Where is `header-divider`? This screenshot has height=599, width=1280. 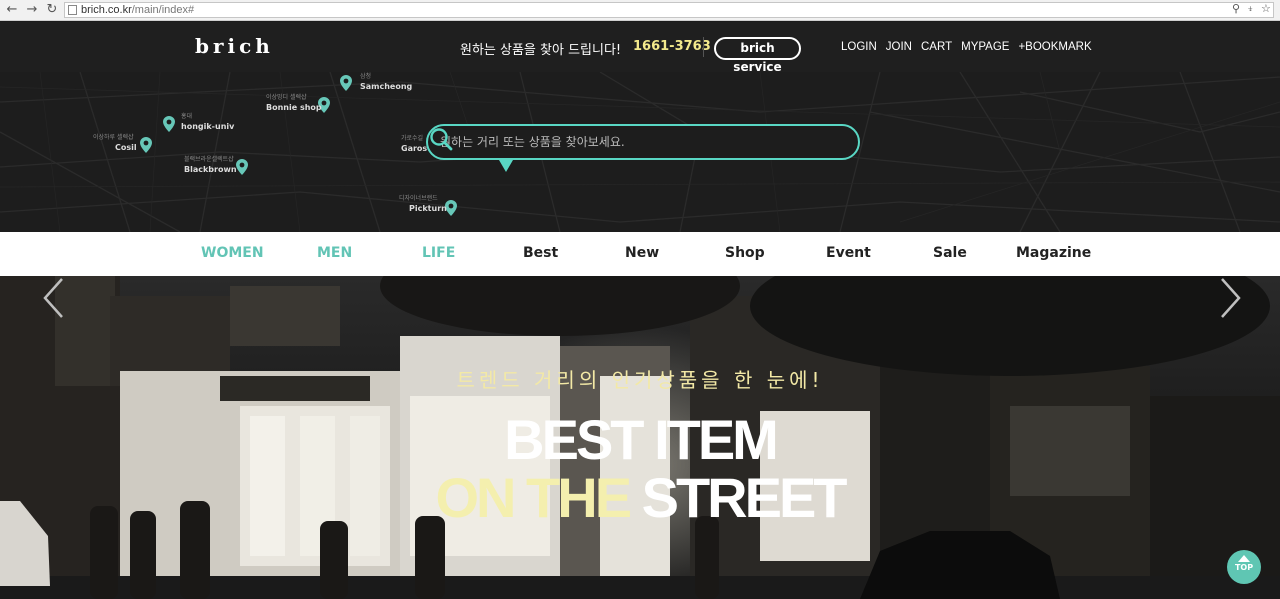 header-divider is located at coordinates (703, 47).